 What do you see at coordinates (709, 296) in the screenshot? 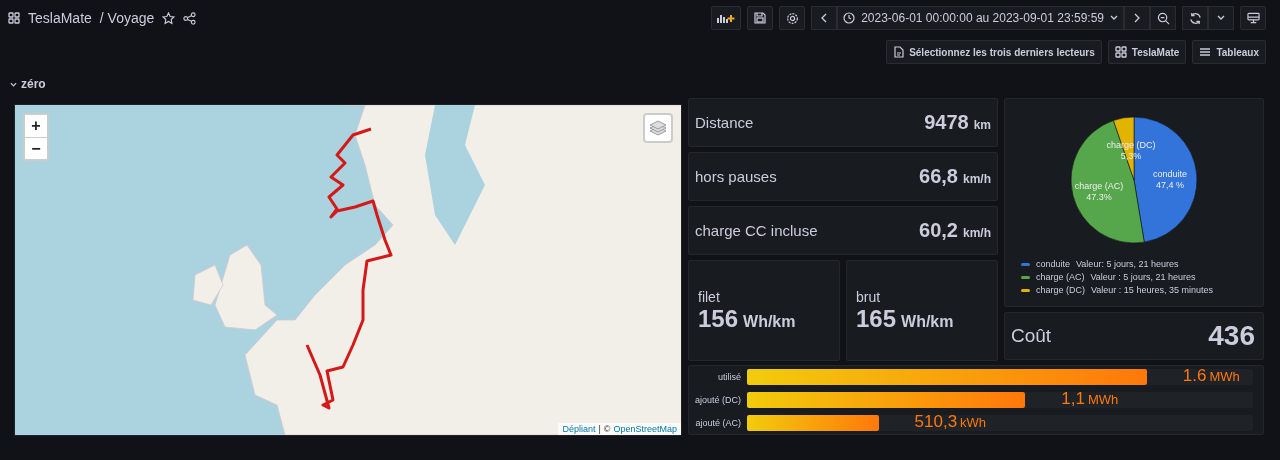
I see `stat-label: filet` at bounding box center [709, 296].